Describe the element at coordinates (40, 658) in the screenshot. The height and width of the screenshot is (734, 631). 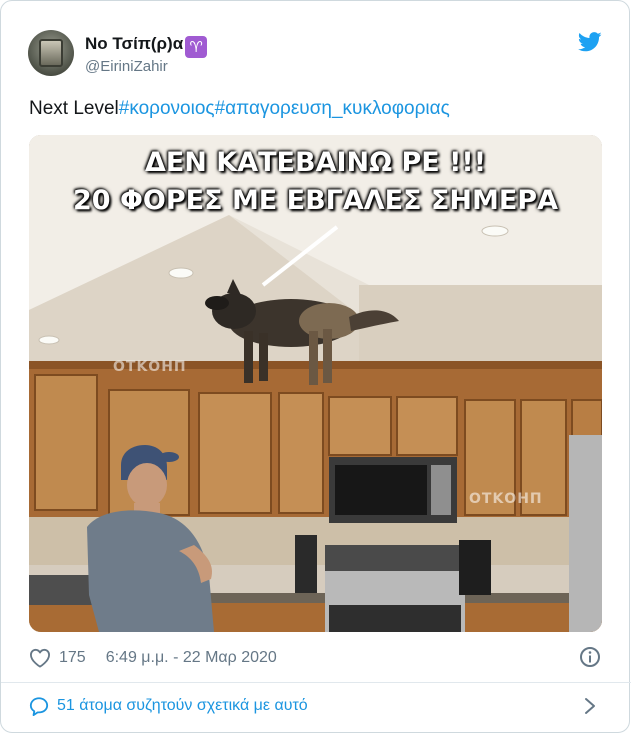
I see `heart-icon` at that location.